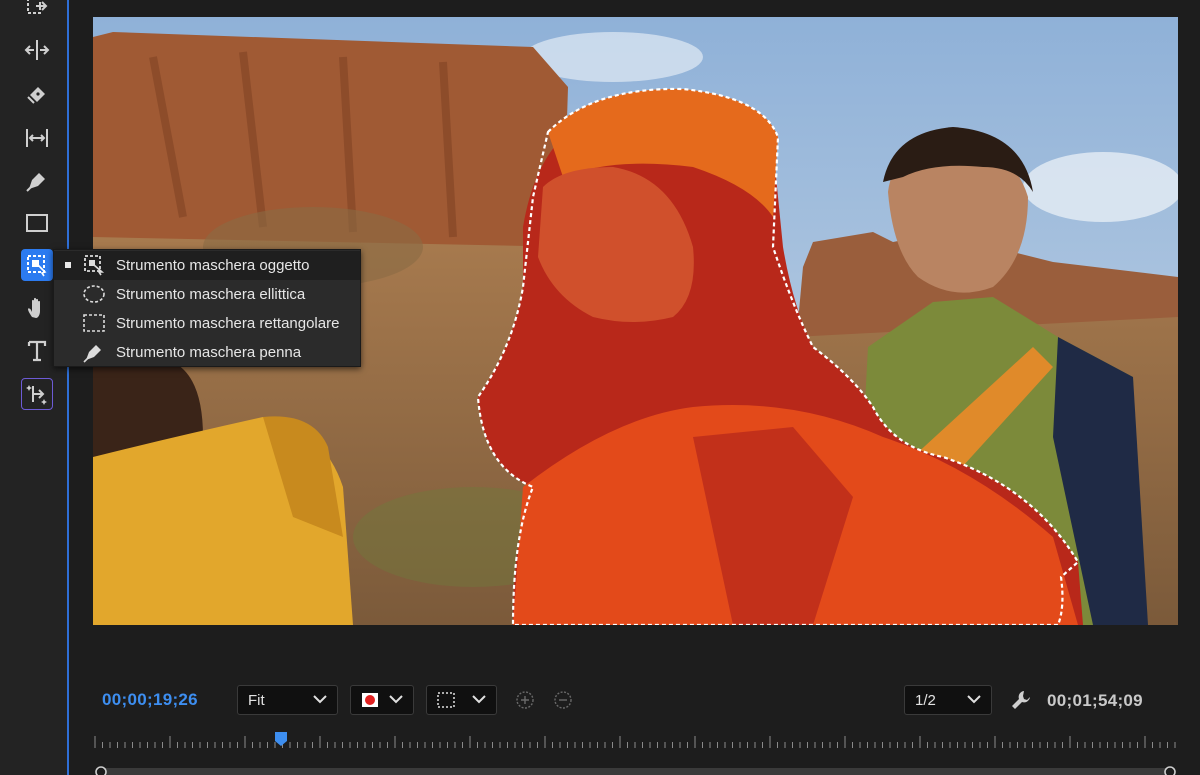  Describe the element at coordinates (525, 700) in the screenshot. I see `add-point-icon` at that location.